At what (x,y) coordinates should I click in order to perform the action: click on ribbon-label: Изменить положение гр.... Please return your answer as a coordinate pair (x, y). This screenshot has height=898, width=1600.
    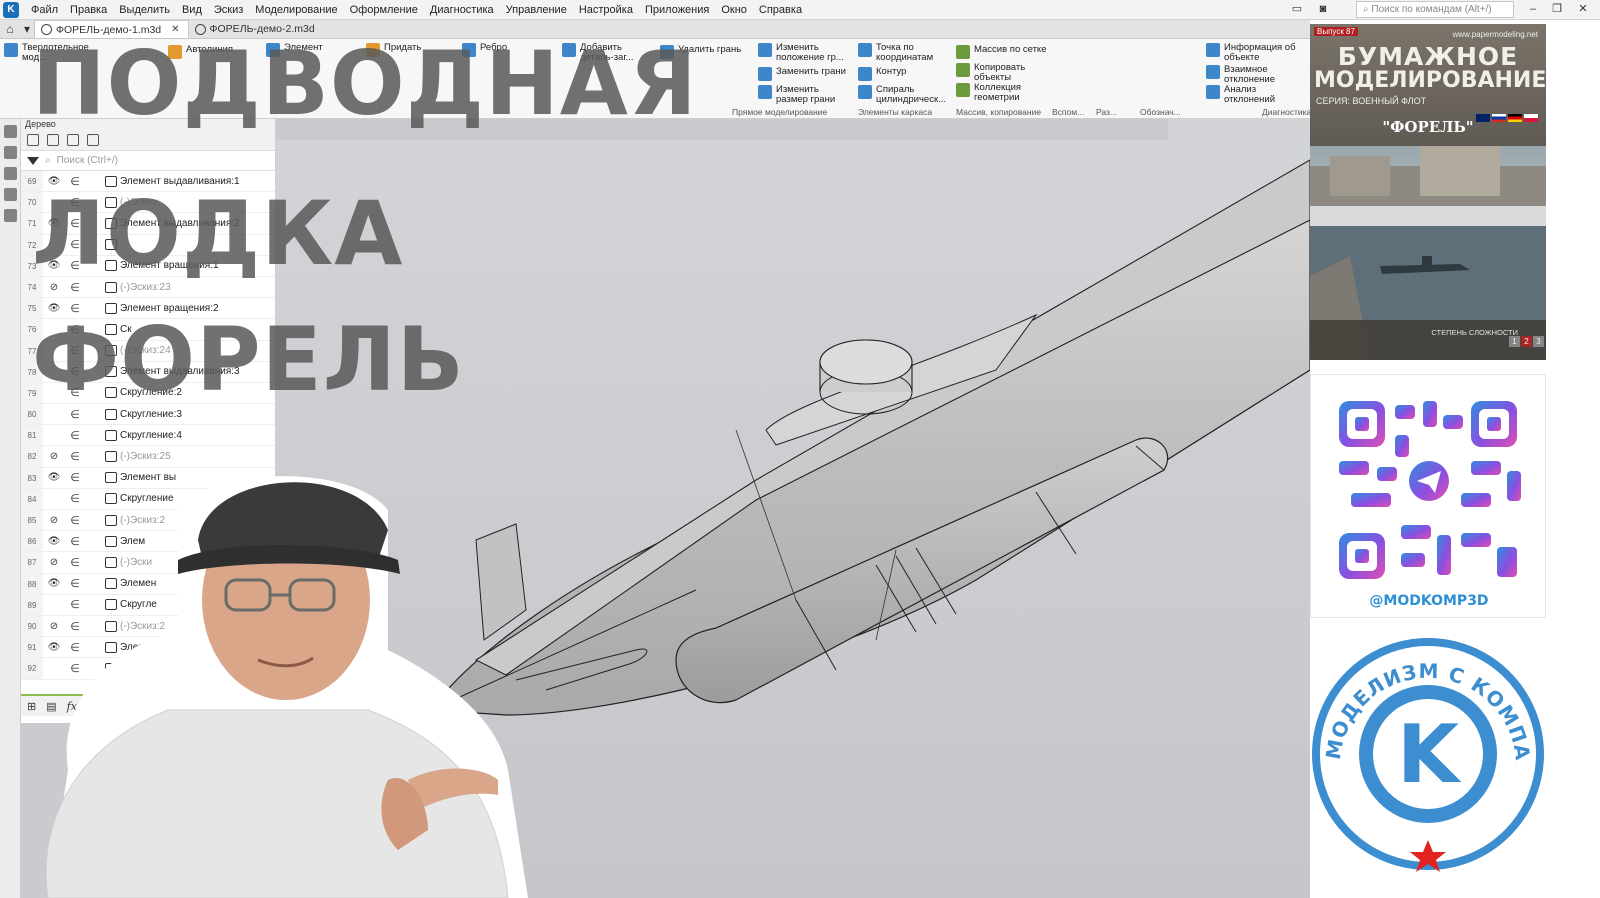
    Looking at the image, I should click on (810, 52).